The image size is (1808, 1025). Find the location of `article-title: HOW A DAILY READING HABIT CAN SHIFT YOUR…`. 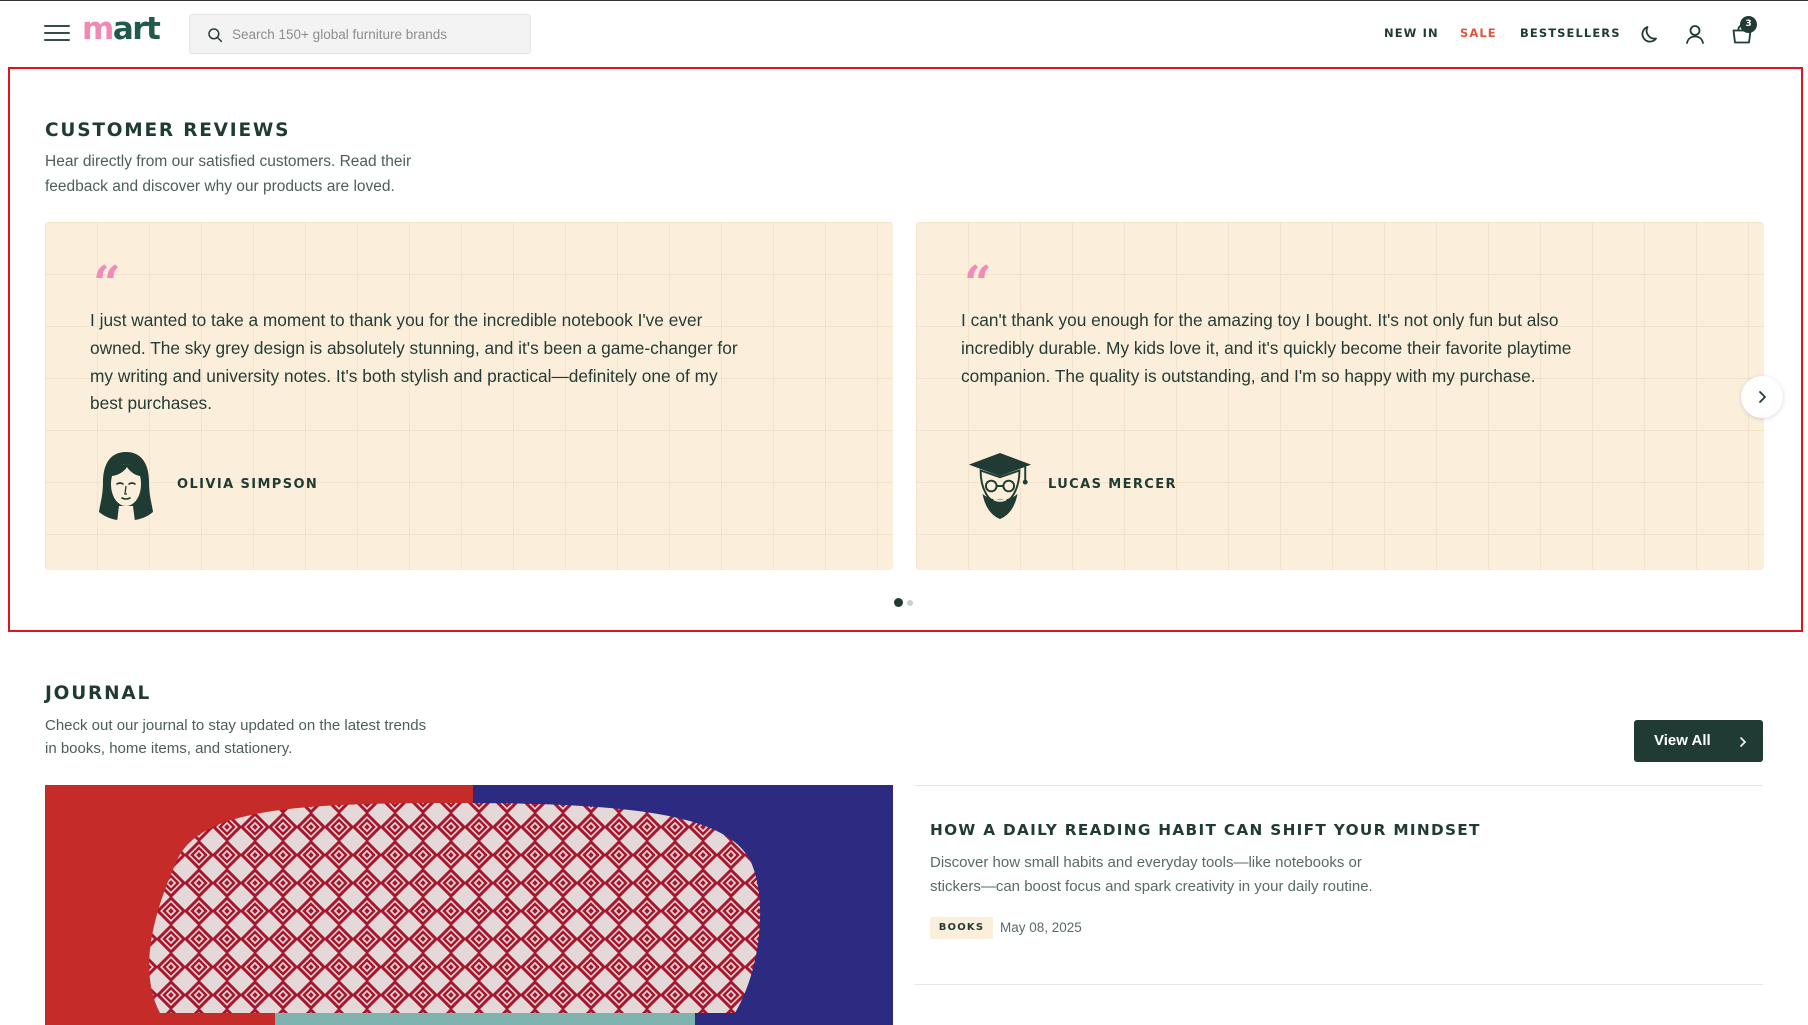

article-title: HOW A DAILY READING HABIT CAN SHIFT YOUR… is located at coordinates (1205, 830).